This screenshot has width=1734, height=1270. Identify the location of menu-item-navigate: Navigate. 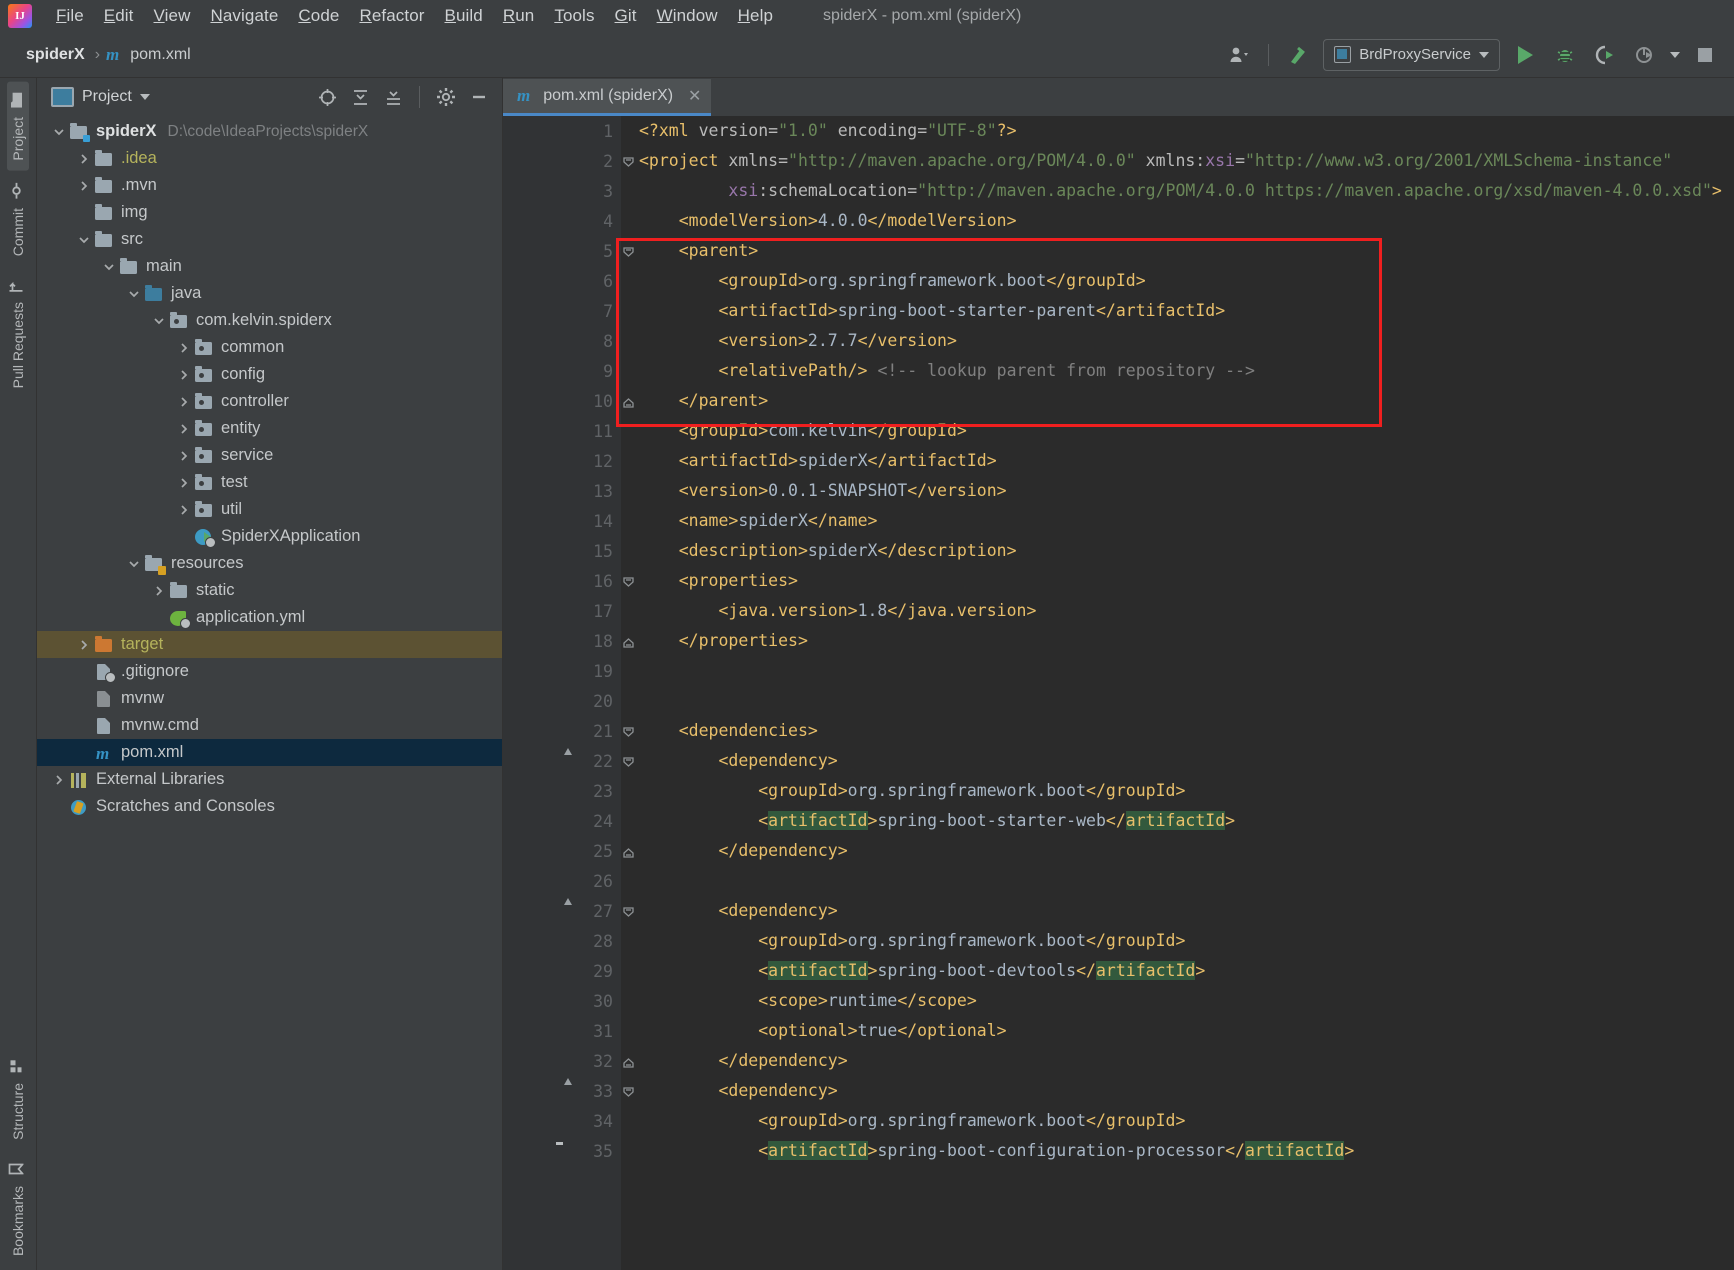
(244, 16).